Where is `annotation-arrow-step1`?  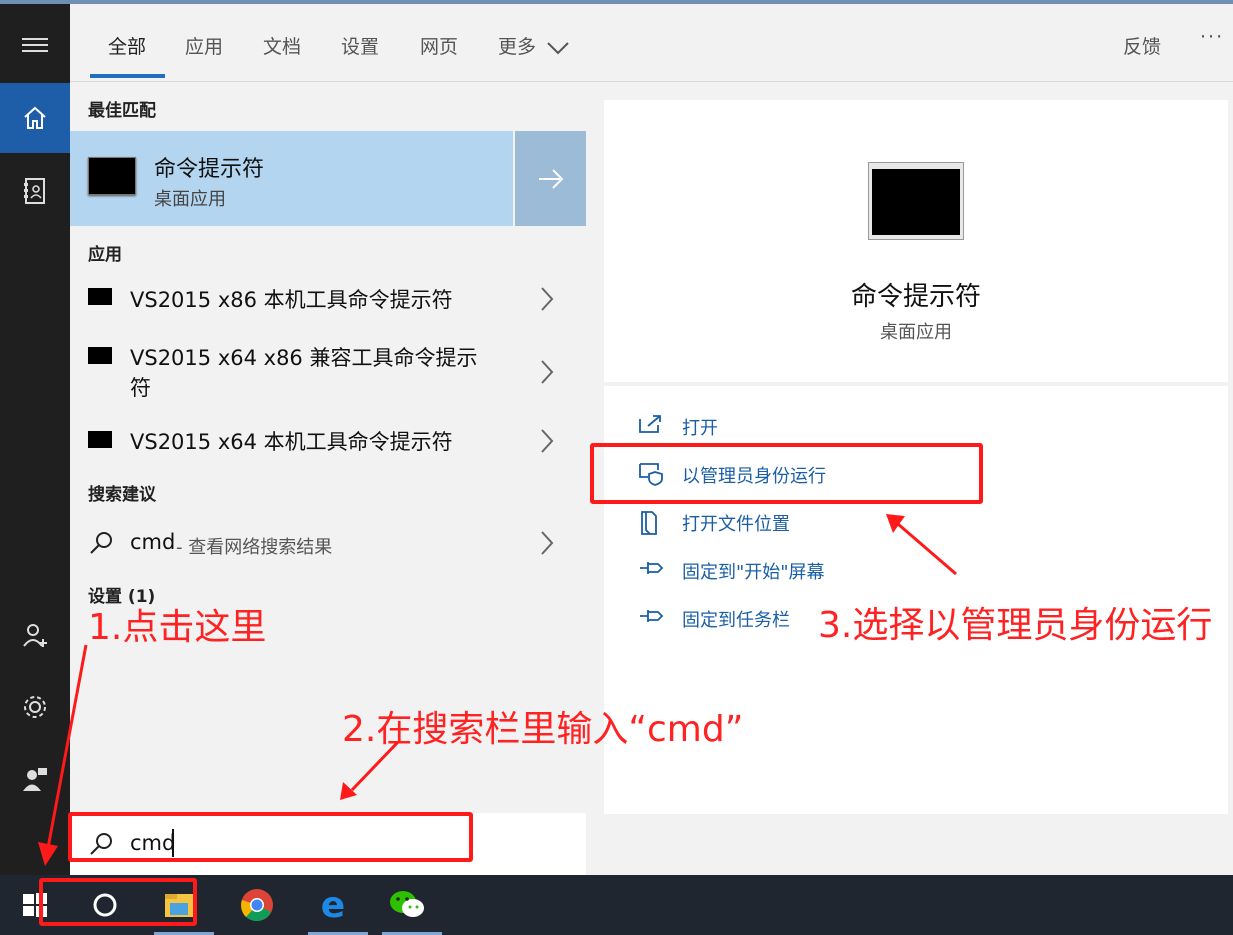
annotation-arrow-step1 is located at coordinates (63, 755).